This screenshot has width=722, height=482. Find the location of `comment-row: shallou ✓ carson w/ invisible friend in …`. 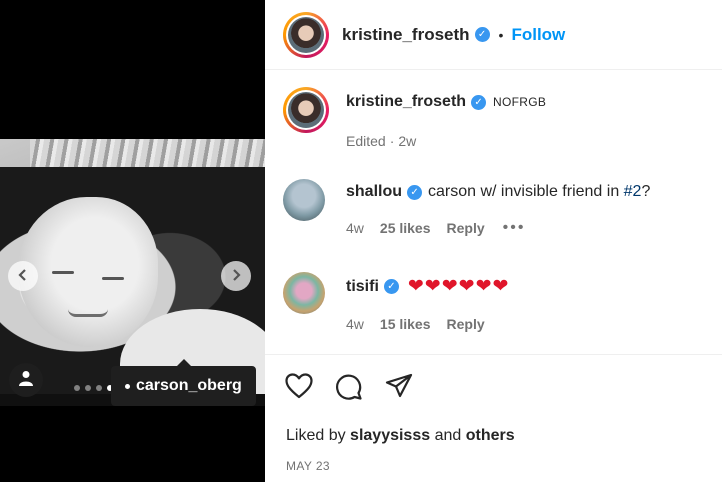

comment-row: shallou ✓ carson w/ invisible friend in … is located at coordinates (466, 208).